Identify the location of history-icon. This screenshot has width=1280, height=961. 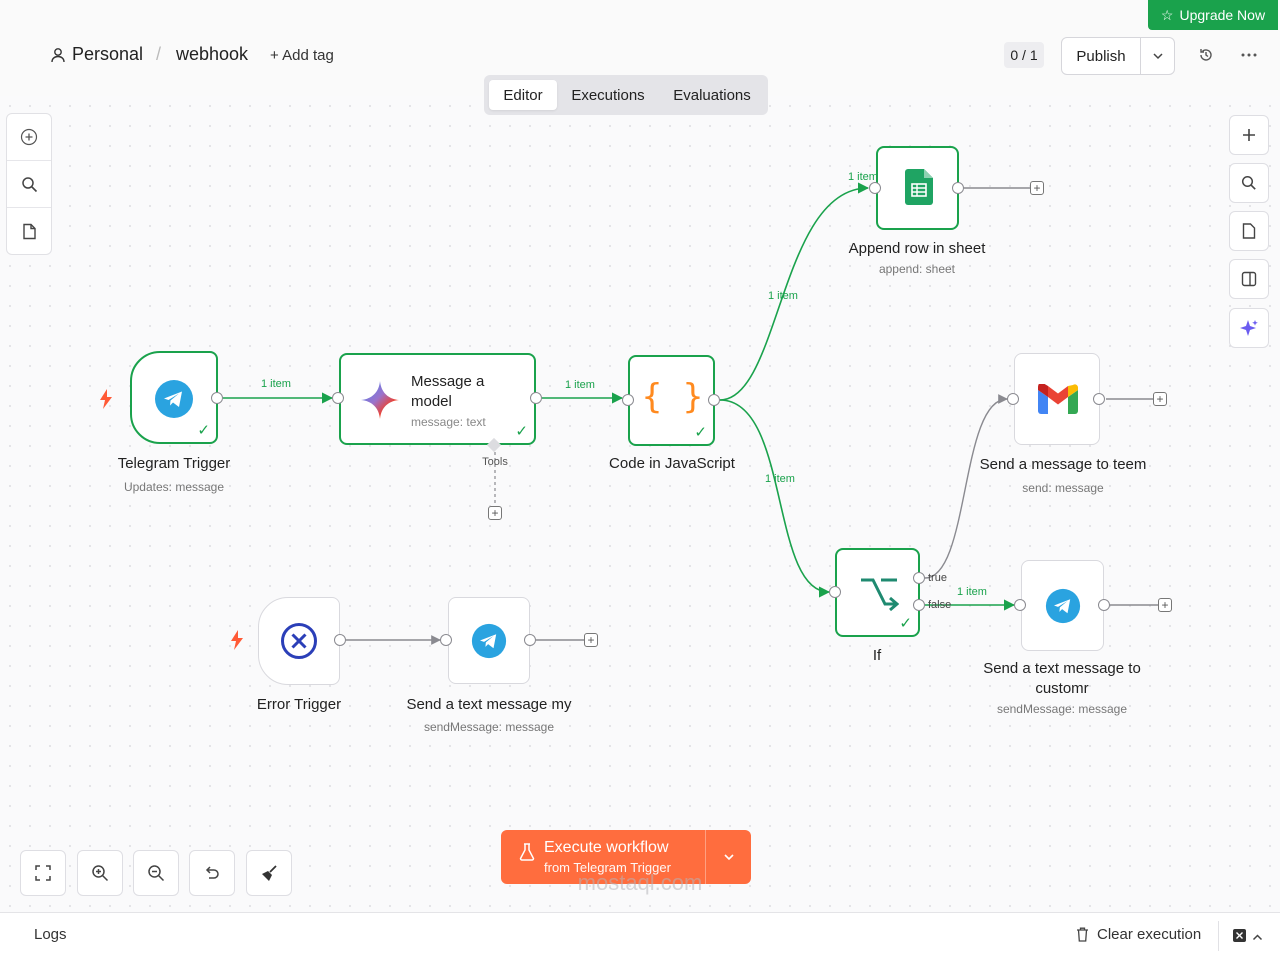
(1206, 55).